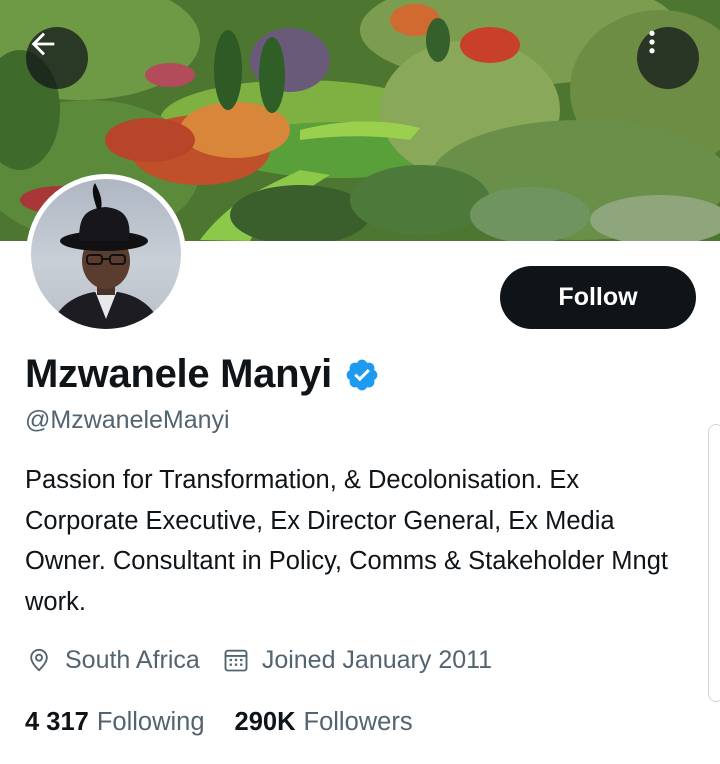 Image resolution: width=720 pixels, height=764 pixels. Describe the element at coordinates (377, 659) in the screenshot. I see `joined-text: Joined January 2011` at that location.